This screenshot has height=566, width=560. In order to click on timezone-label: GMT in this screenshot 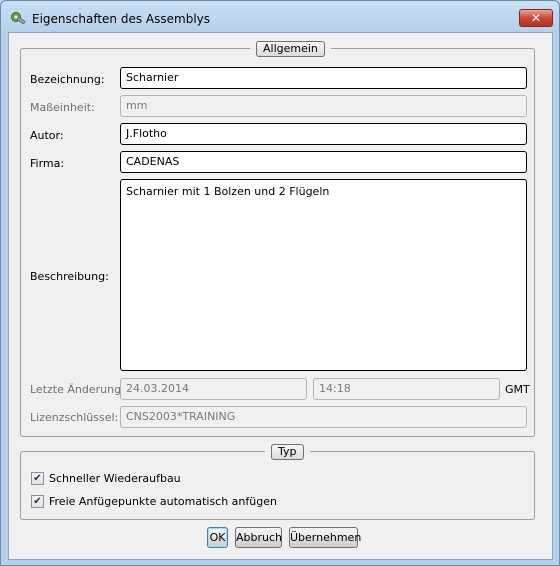, I will do `click(517, 389)`.